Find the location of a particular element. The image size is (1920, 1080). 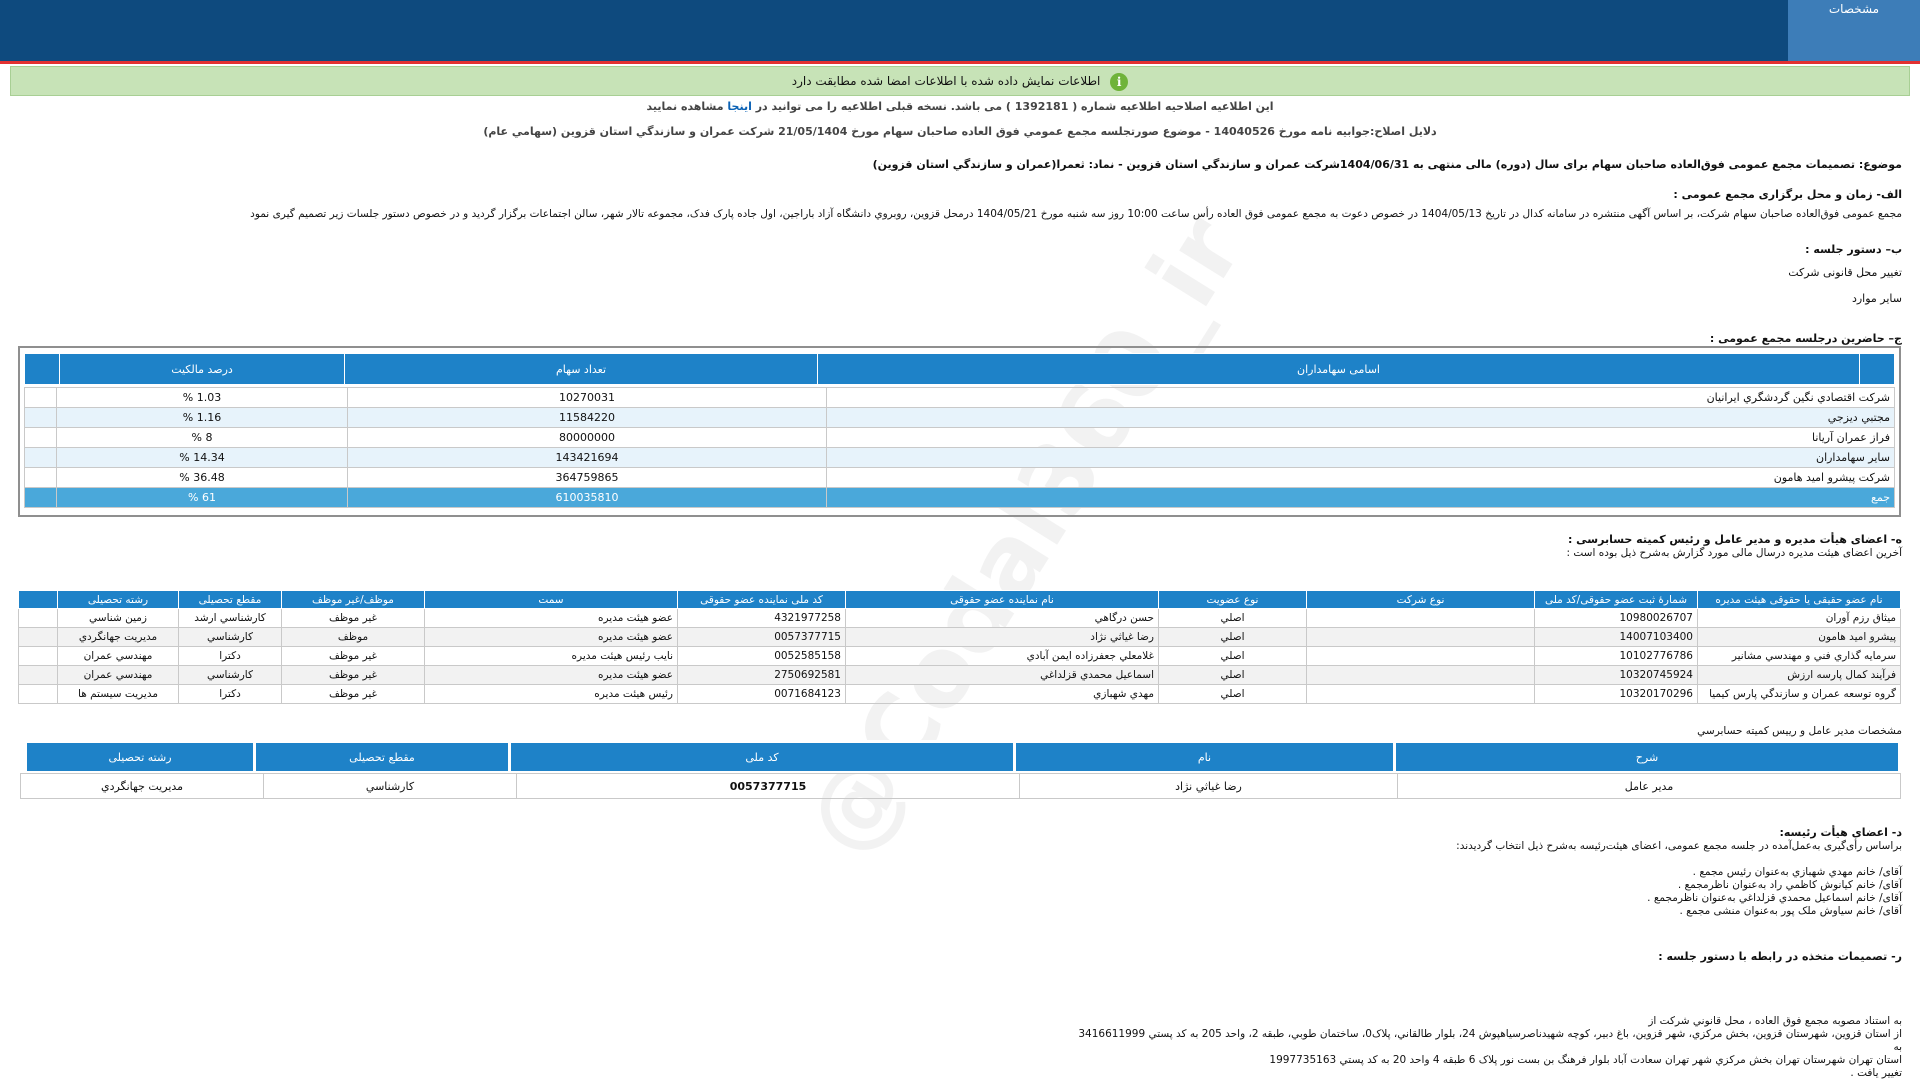

header-major: رشته تحصیلی is located at coordinates (118, 599).